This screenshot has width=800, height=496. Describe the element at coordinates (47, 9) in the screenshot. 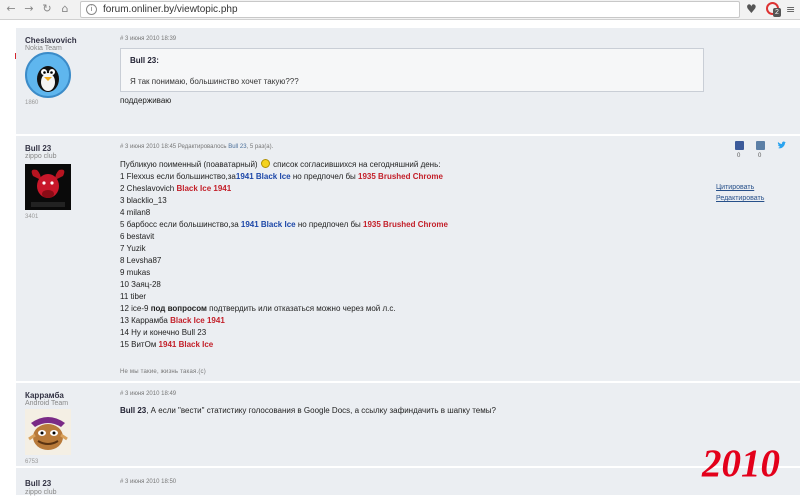

I see `reload-icon: ↻` at that location.